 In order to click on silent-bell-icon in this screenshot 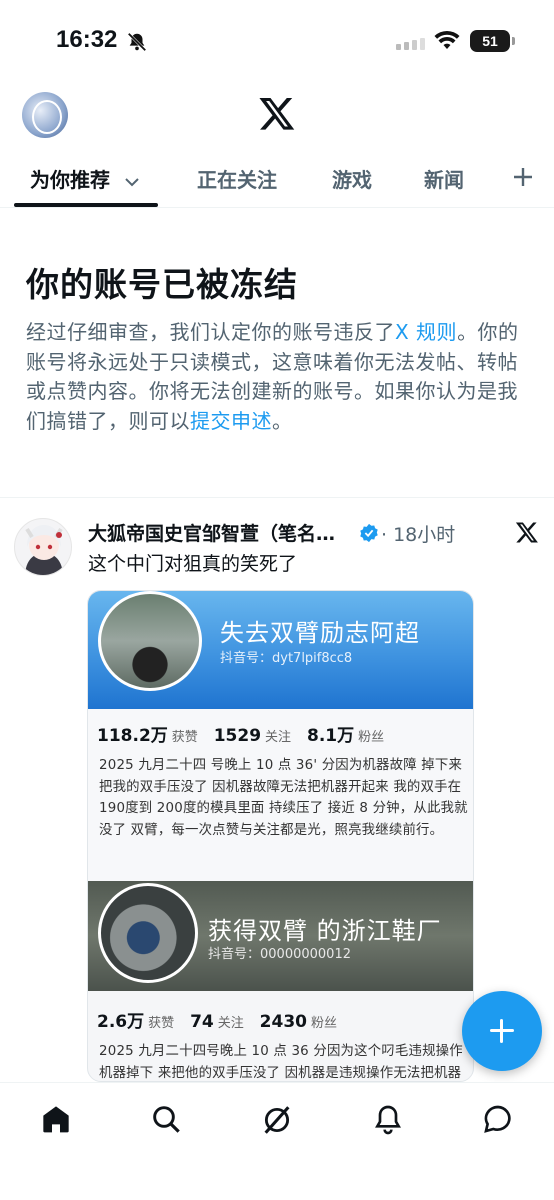, I will do `click(137, 42)`.